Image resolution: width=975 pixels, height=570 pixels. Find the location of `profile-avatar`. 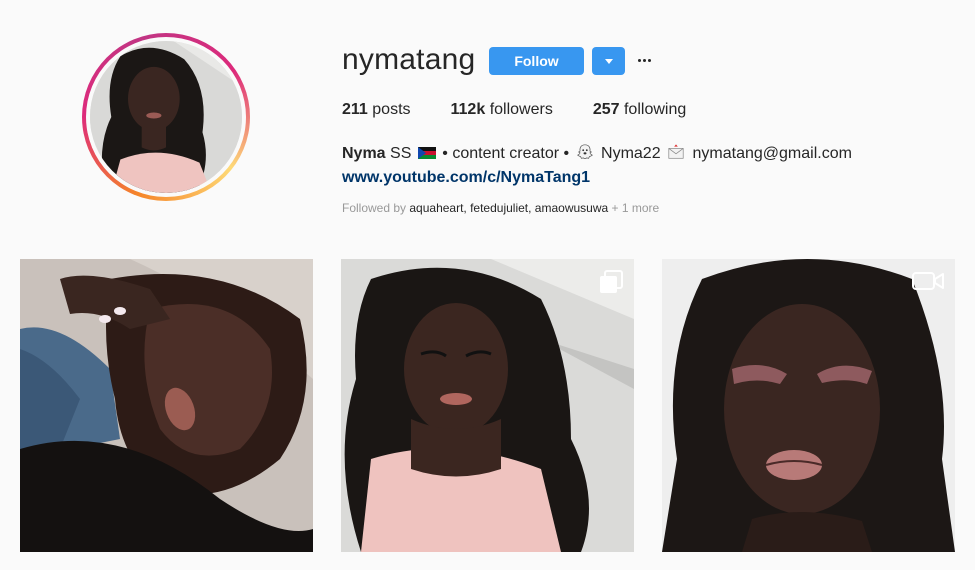

profile-avatar is located at coordinates (166, 117).